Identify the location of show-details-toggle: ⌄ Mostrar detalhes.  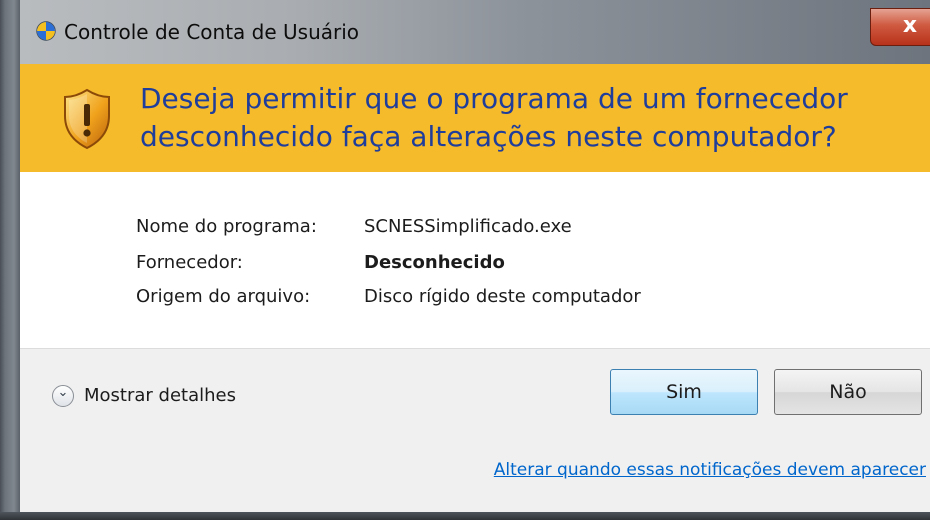
(162, 396).